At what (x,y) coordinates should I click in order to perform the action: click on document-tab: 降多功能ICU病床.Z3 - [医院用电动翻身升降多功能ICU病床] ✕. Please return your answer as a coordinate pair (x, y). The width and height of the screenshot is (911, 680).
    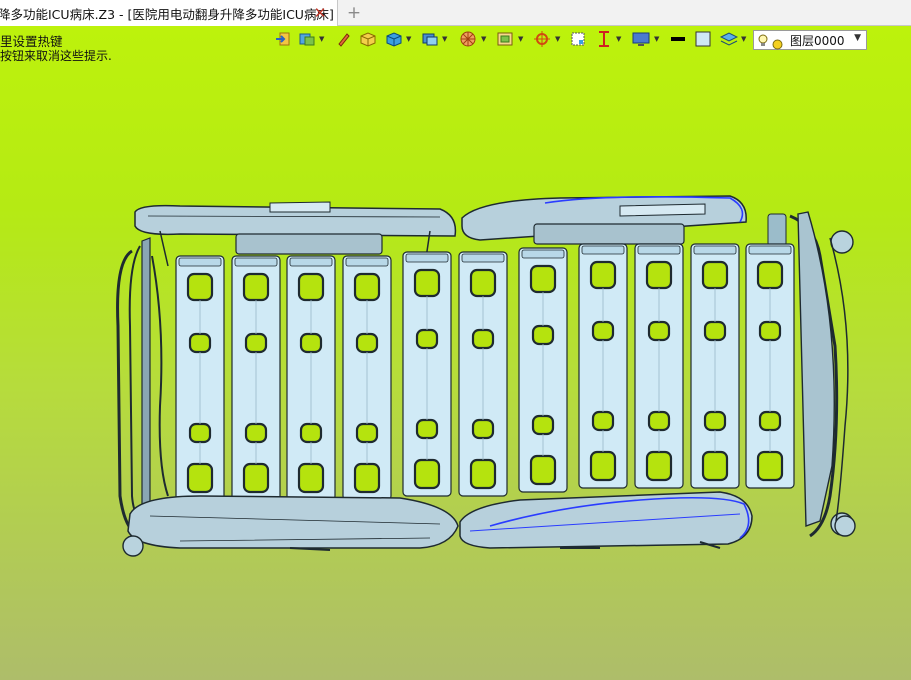
    Looking at the image, I should click on (169, 13).